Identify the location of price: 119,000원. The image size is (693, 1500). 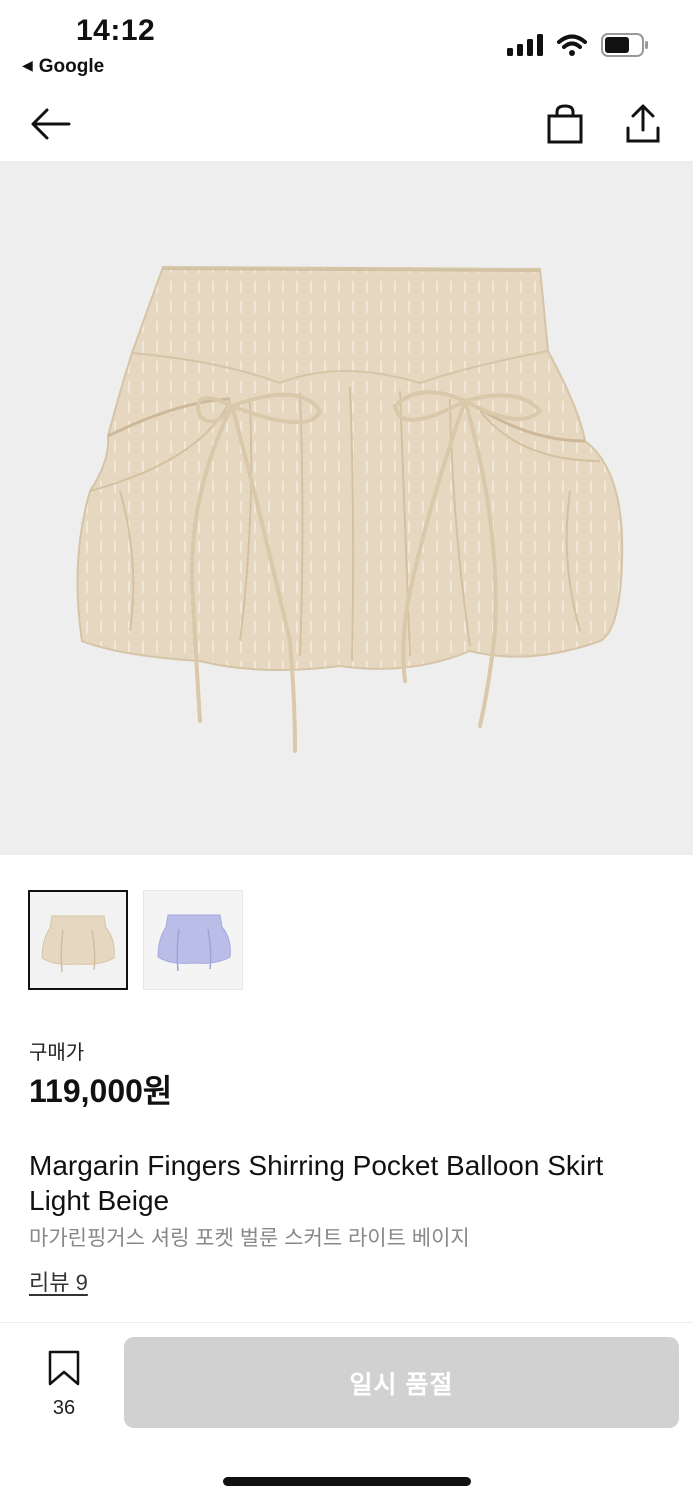
(101, 1091).